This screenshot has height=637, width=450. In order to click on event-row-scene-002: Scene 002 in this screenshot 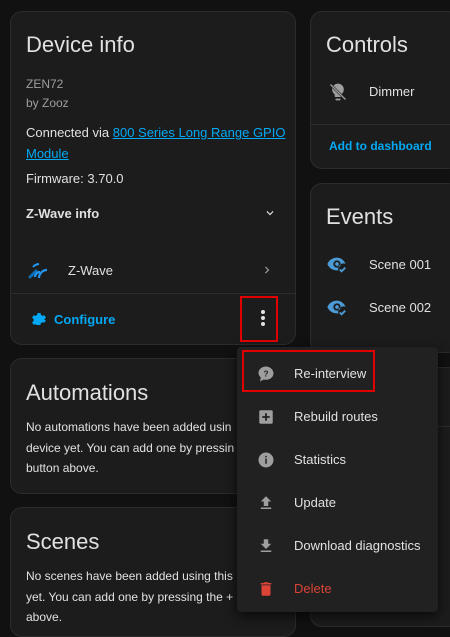, I will do `click(380, 307)`.